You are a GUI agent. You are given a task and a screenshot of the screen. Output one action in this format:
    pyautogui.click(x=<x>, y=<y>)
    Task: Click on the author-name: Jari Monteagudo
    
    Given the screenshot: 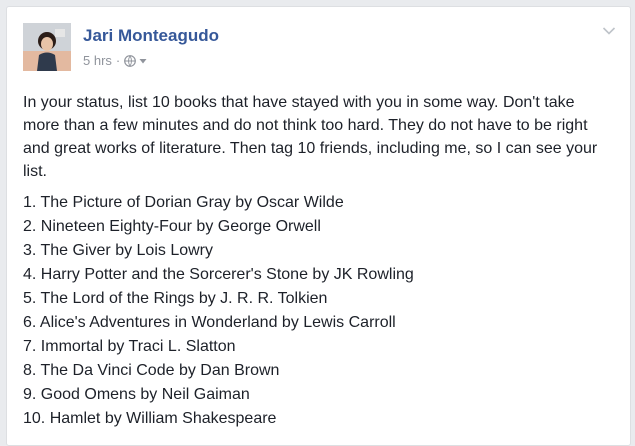 What is the action you would take?
    pyautogui.click(x=151, y=36)
    